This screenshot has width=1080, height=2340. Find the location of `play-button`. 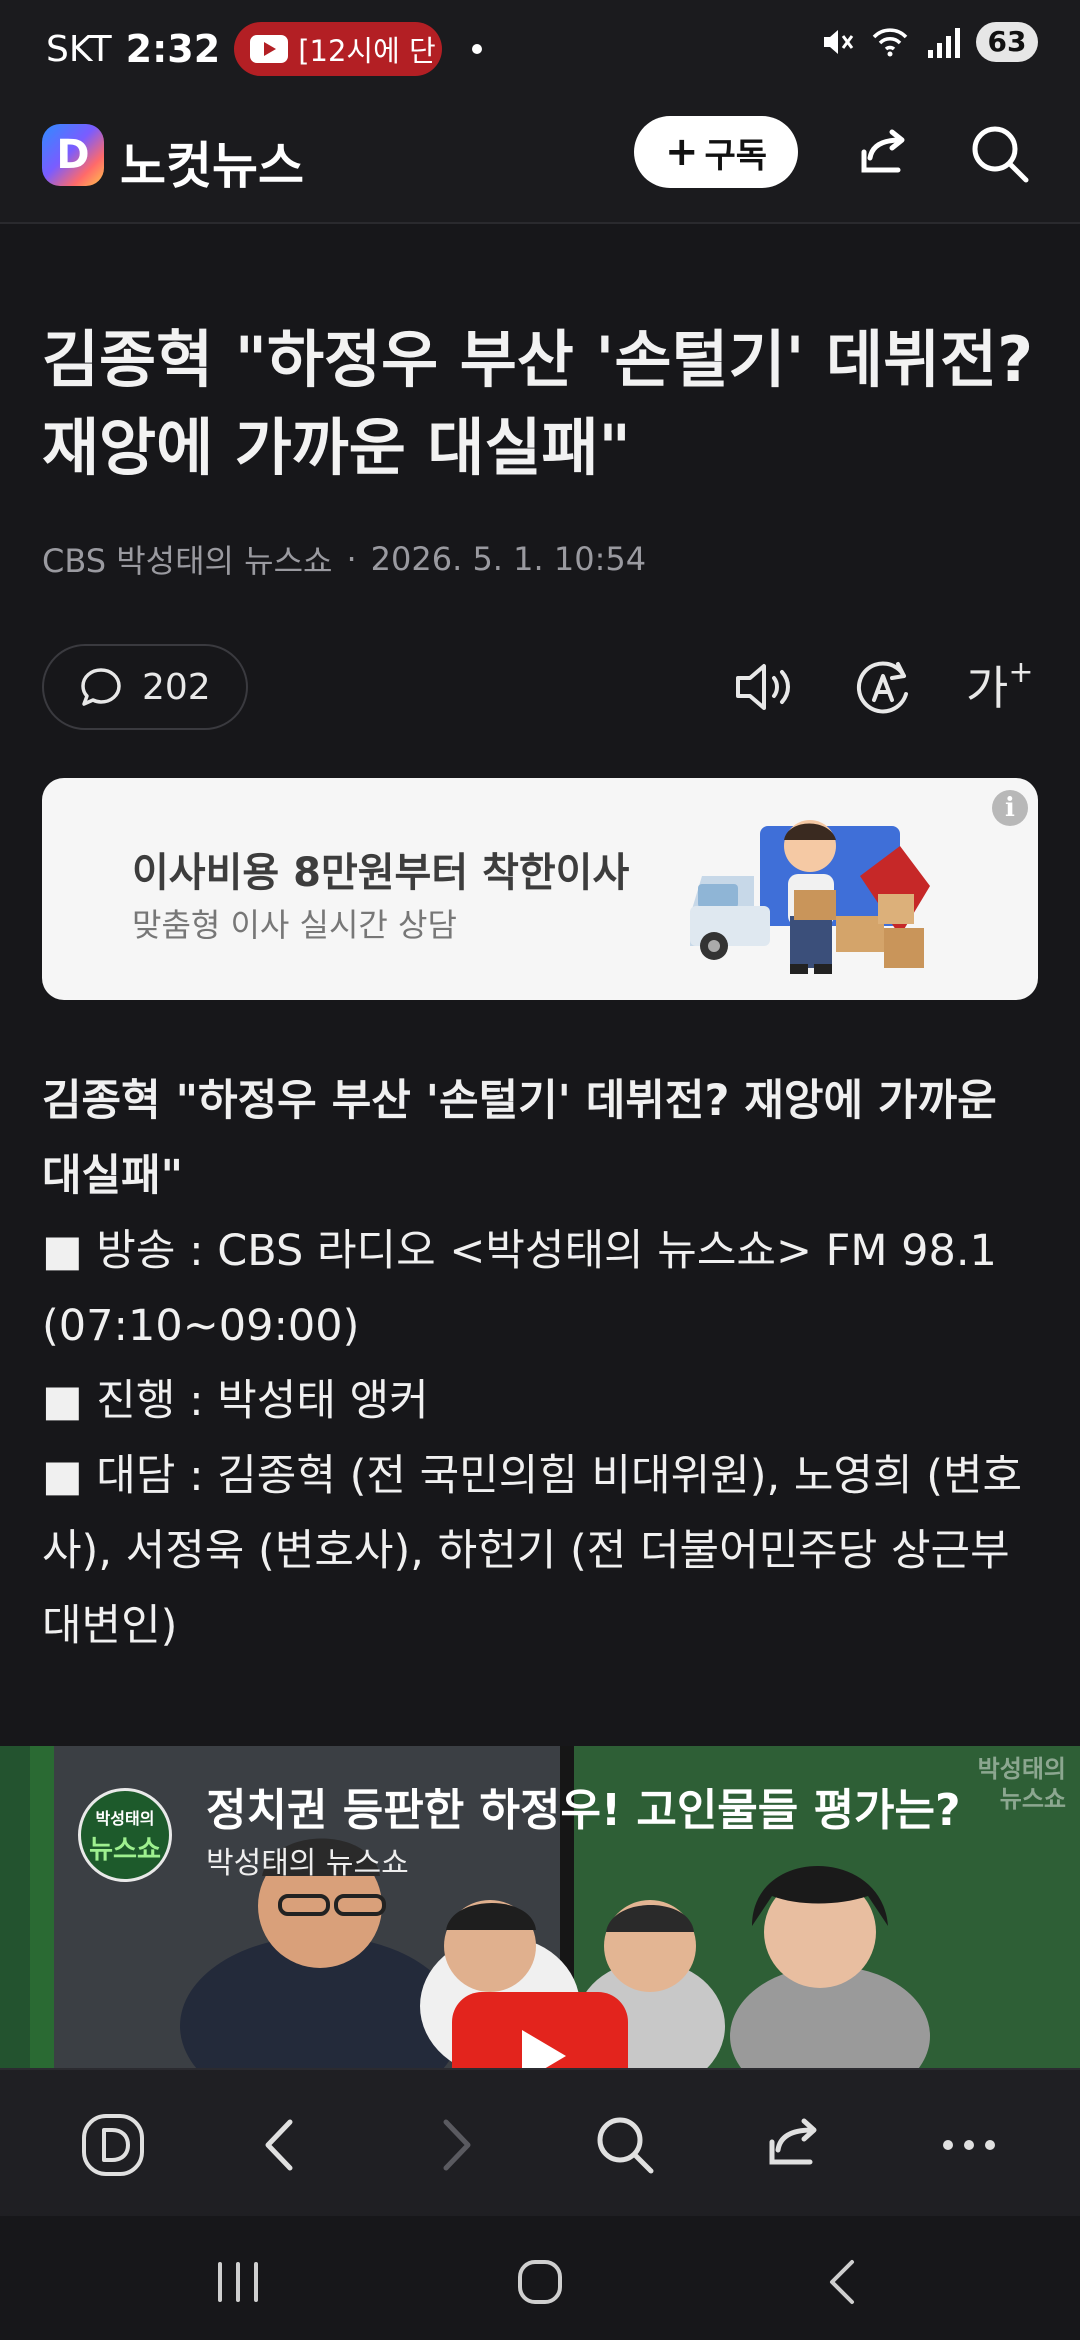

play-button is located at coordinates (540, 2030).